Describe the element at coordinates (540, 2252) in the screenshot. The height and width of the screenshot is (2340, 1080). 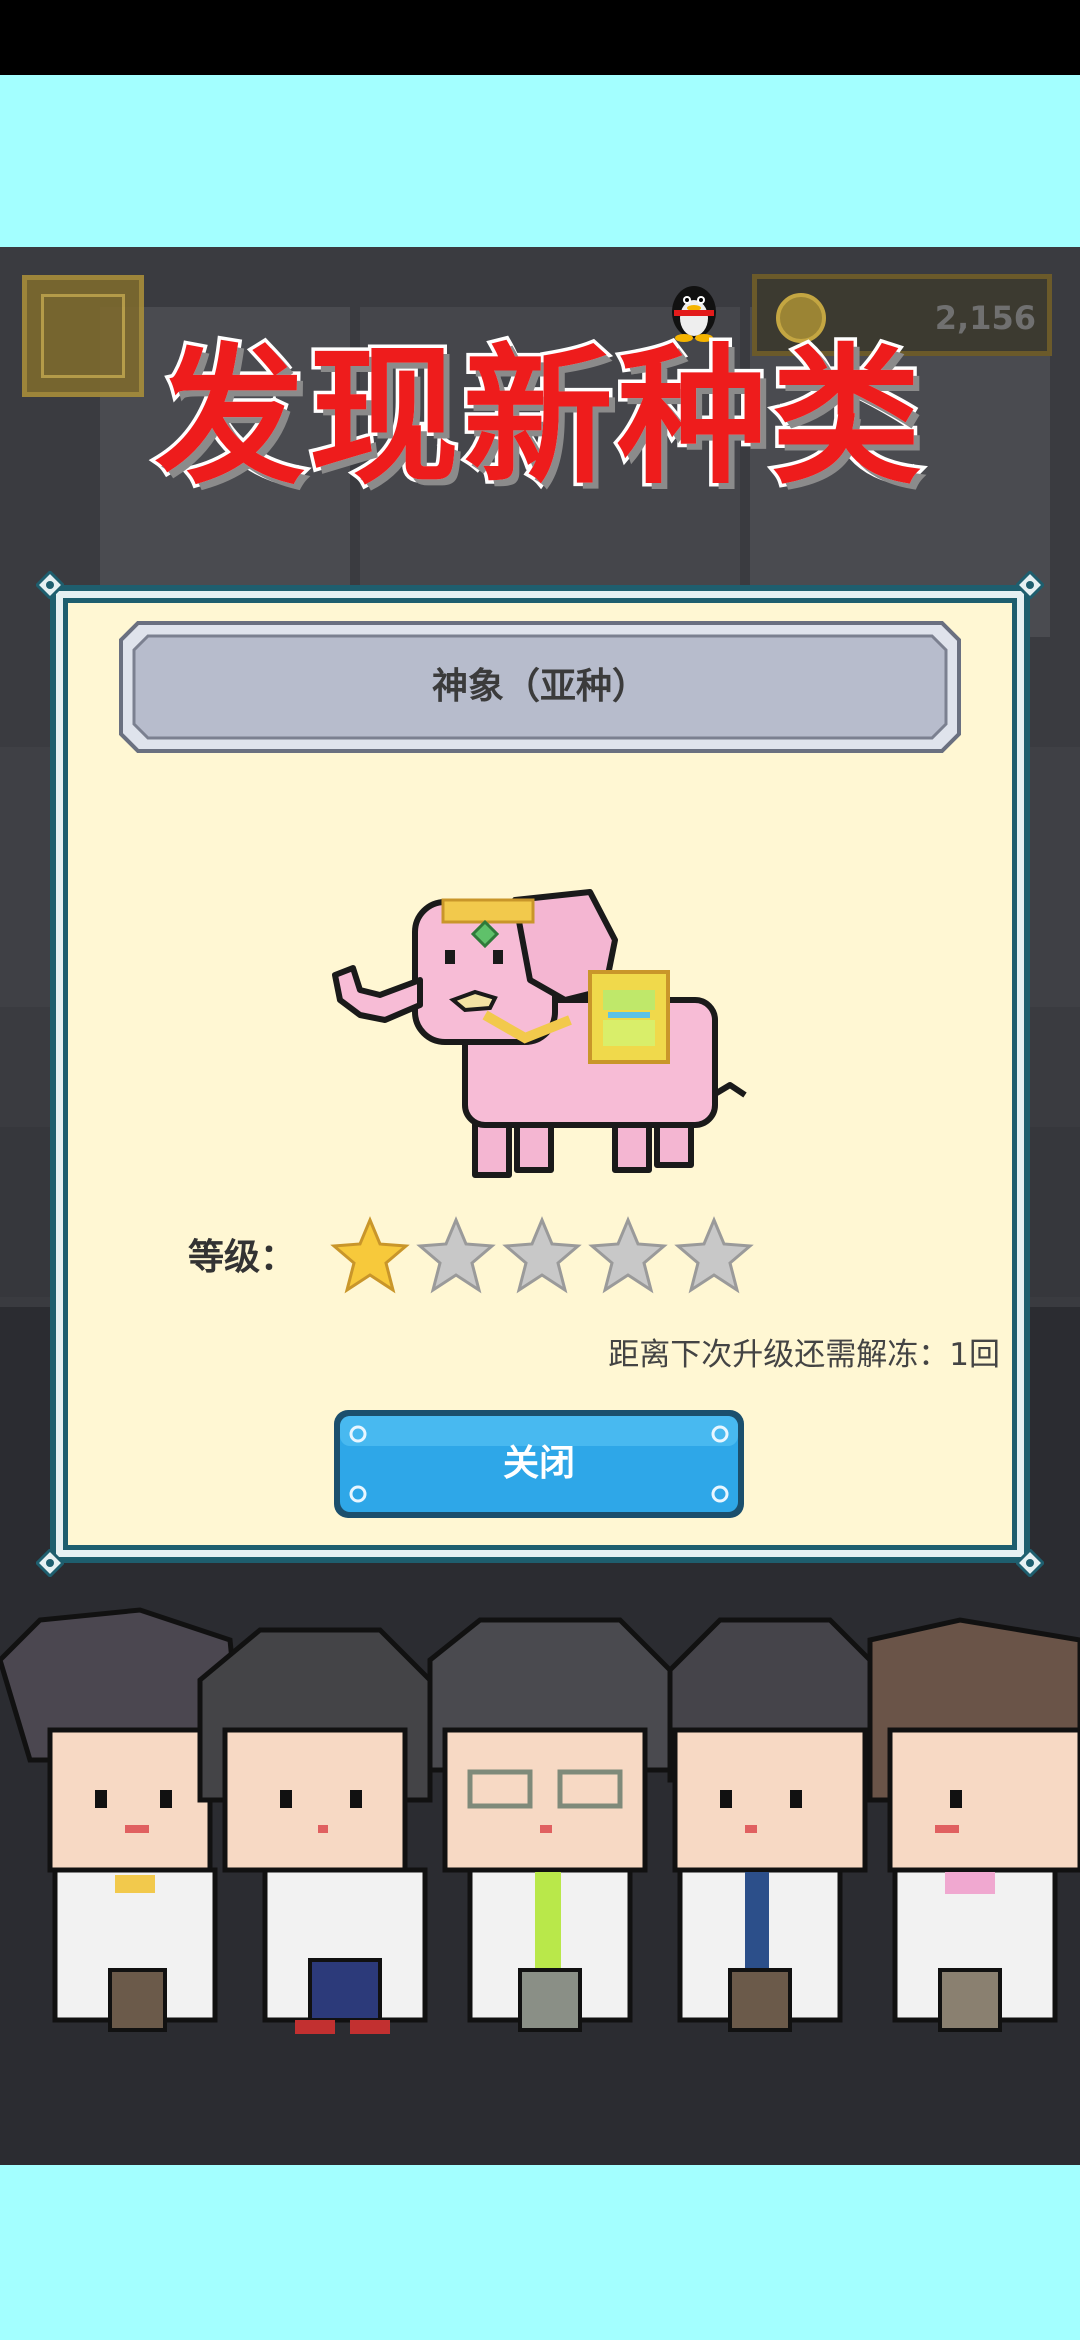
I see `letterbox-bottom` at that location.